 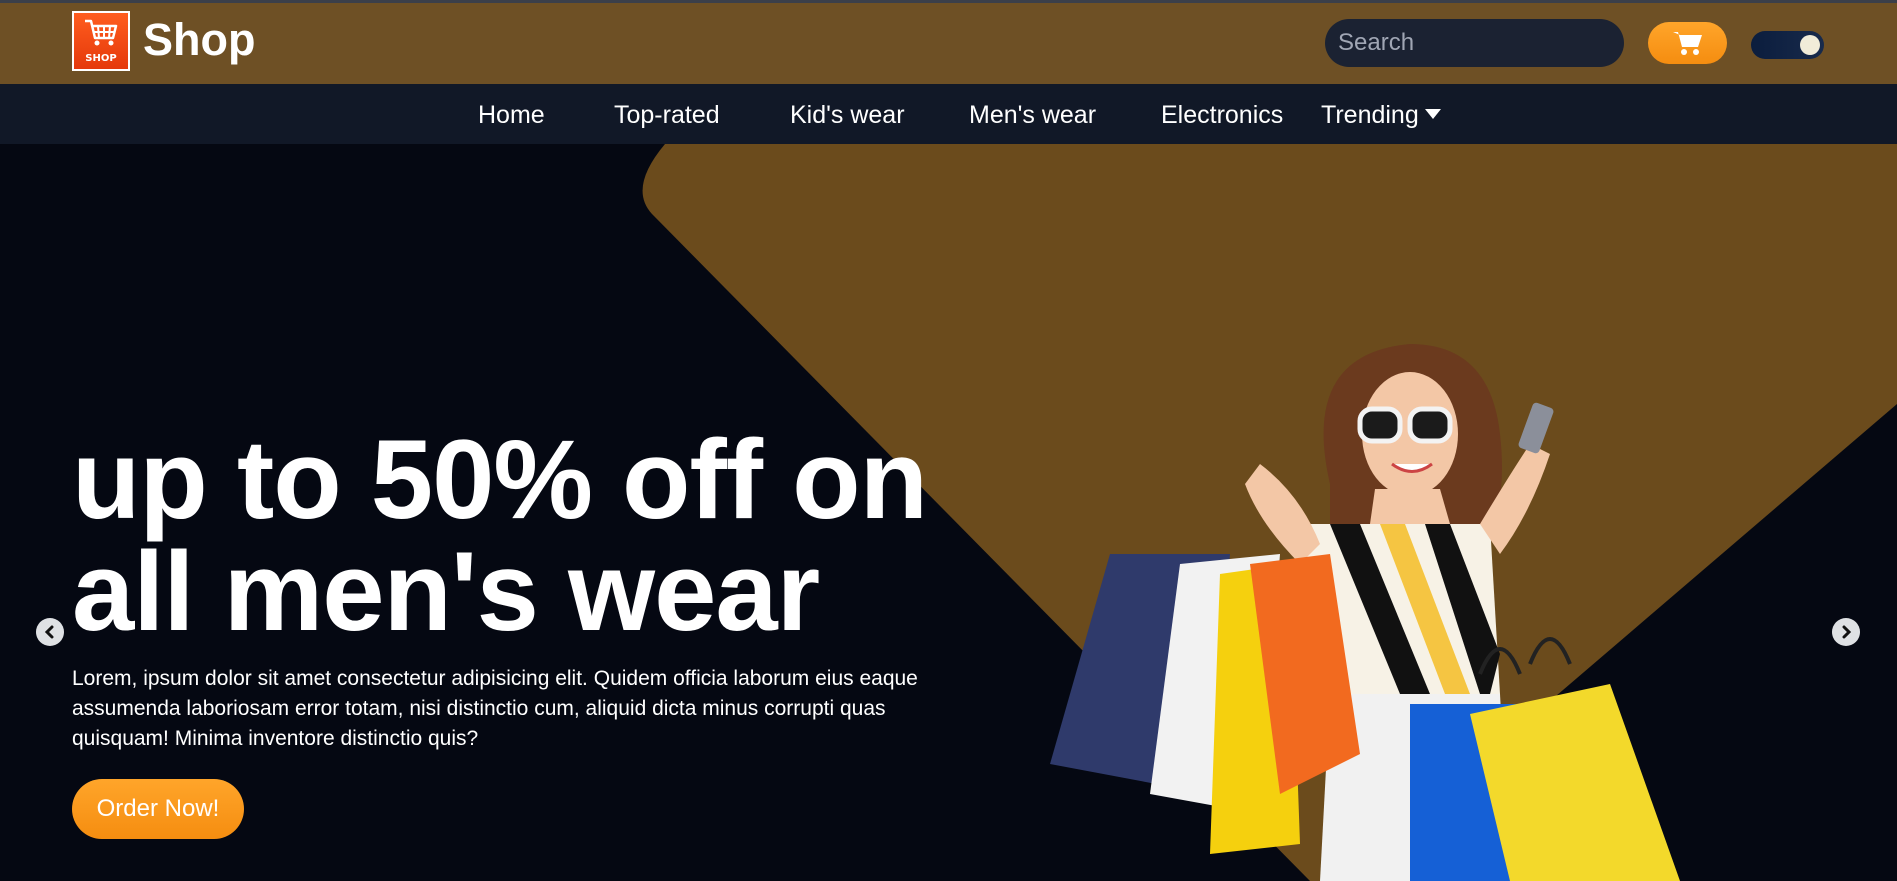 What do you see at coordinates (101, 58) in the screenshot?
I see `logo-text: SHOP` at bounding box center [101, 58].